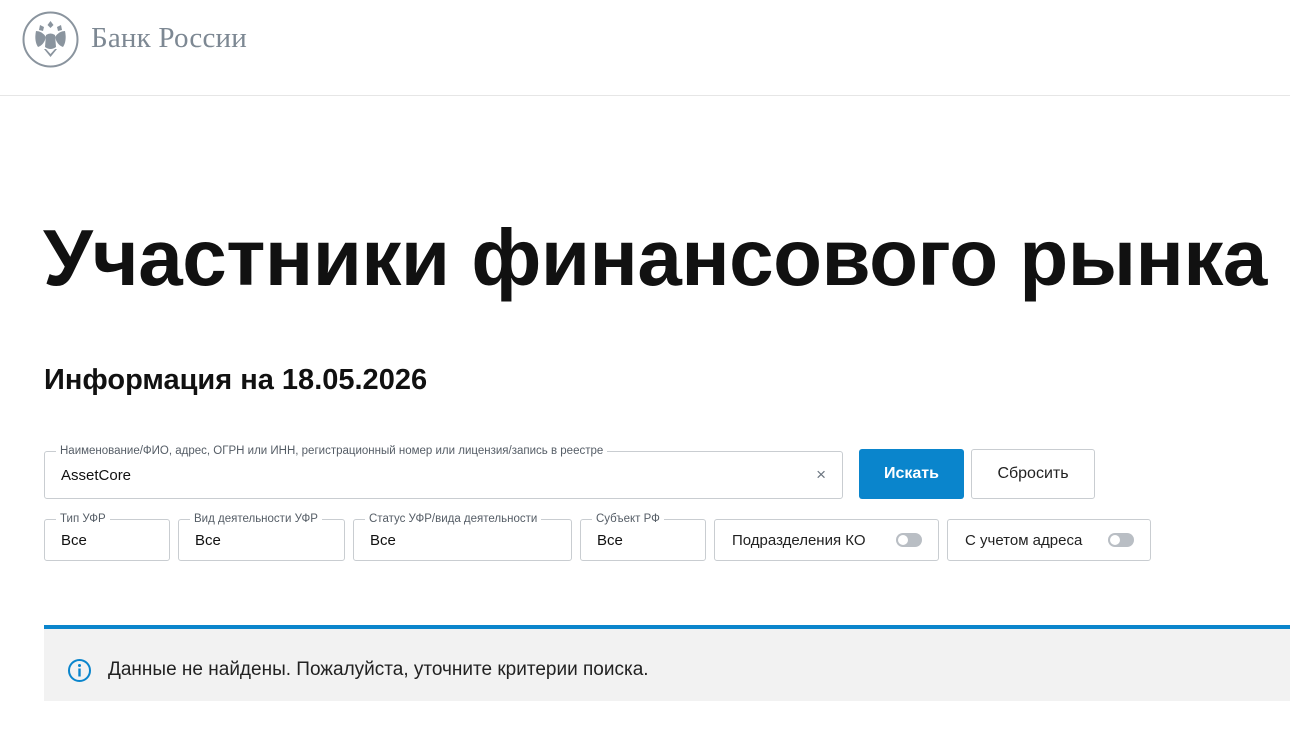  Describe the element at coordinates (655, 257) in the screenshot. I see `page-title: Участники финансового рынка` at that location.